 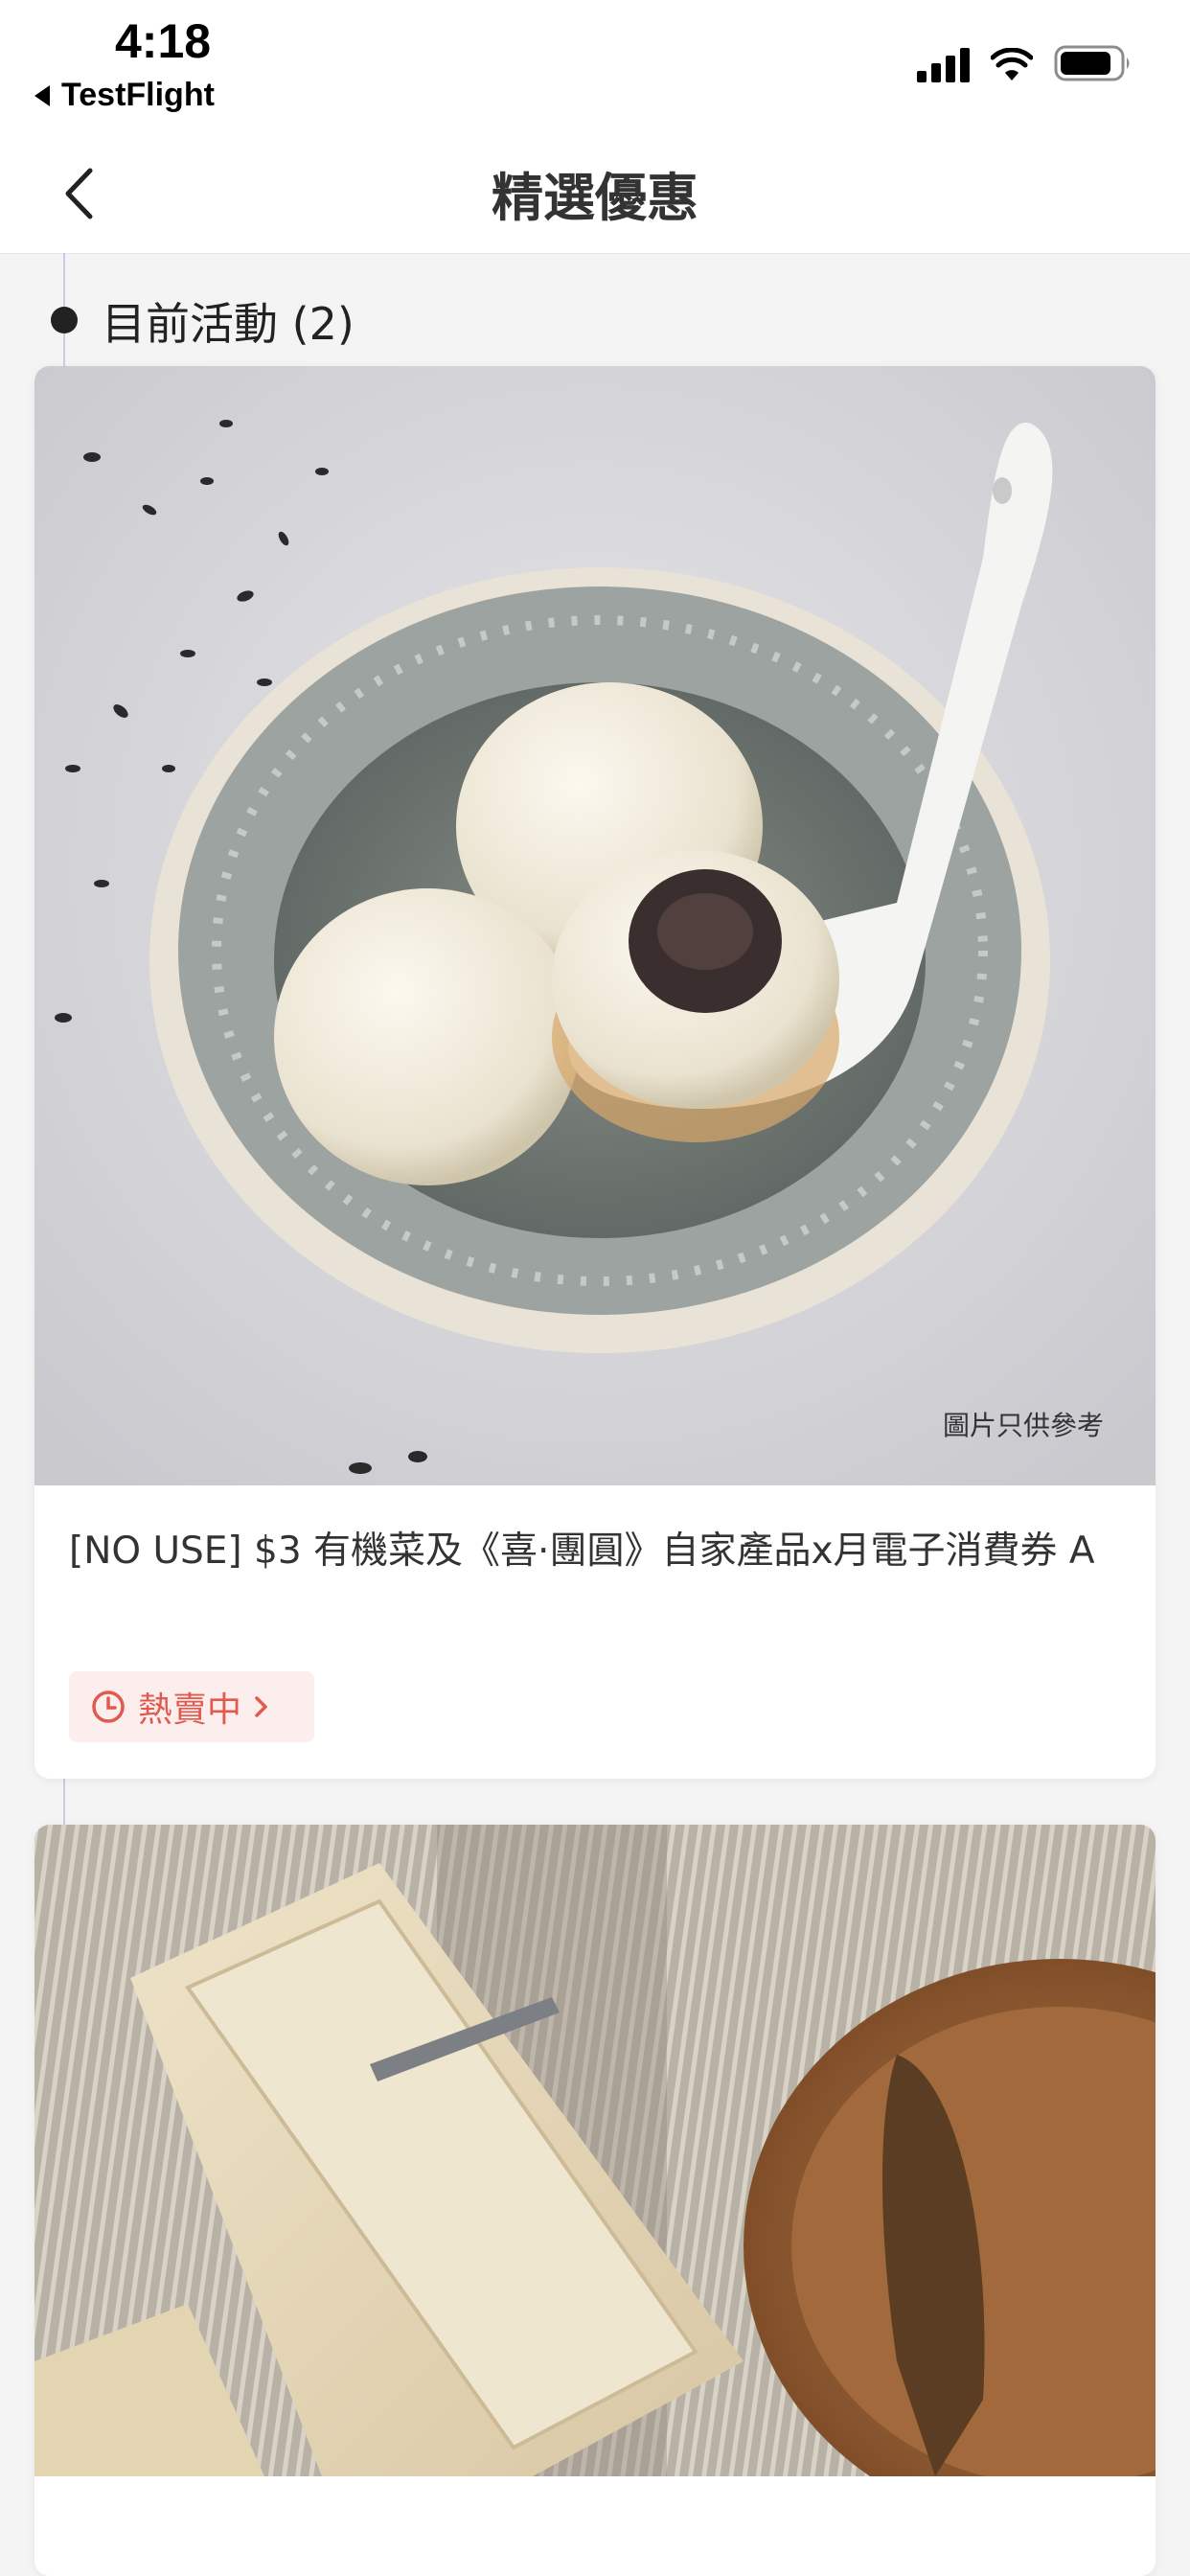 What do you see at coordinates (229, 324) in the screenshot?
I see `section-title: 目前活動 (2)` at bounding box center [229, 324].